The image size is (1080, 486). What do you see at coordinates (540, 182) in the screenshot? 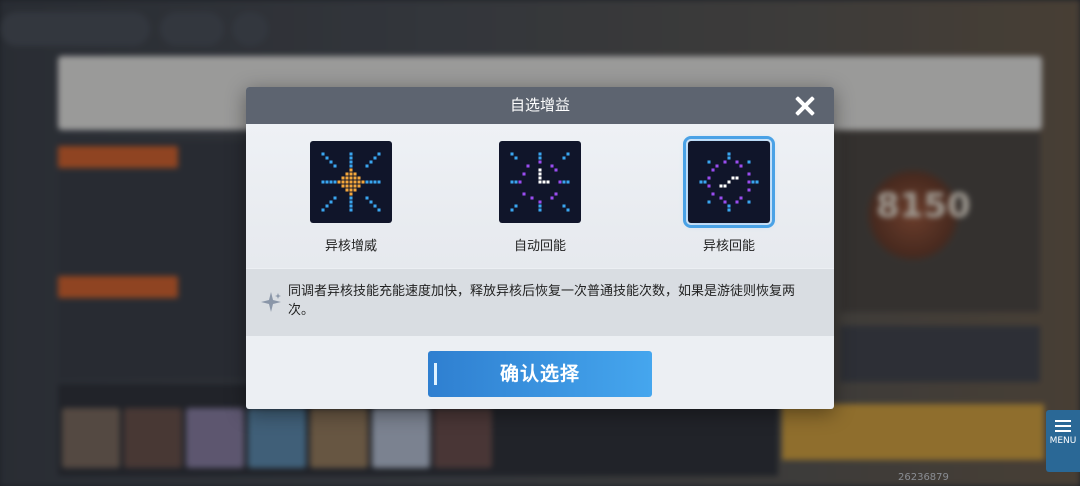
I see `clock-gear-icon` at bounding box center [540, 182].